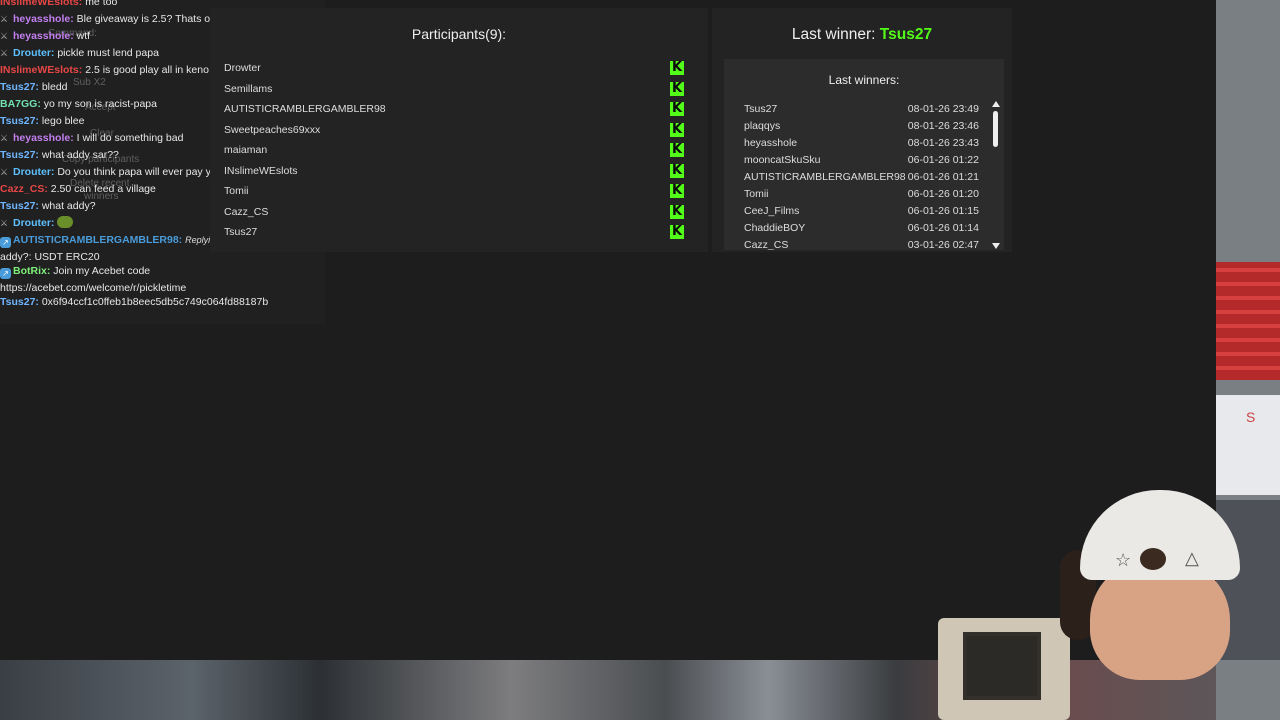 Image resolution: width=1280 pixels, height=720 pixels. What do you see at coordinates (459, 150) in the screenshot?
I see `participant-row: maiaman` at bounding box center [459, 150].